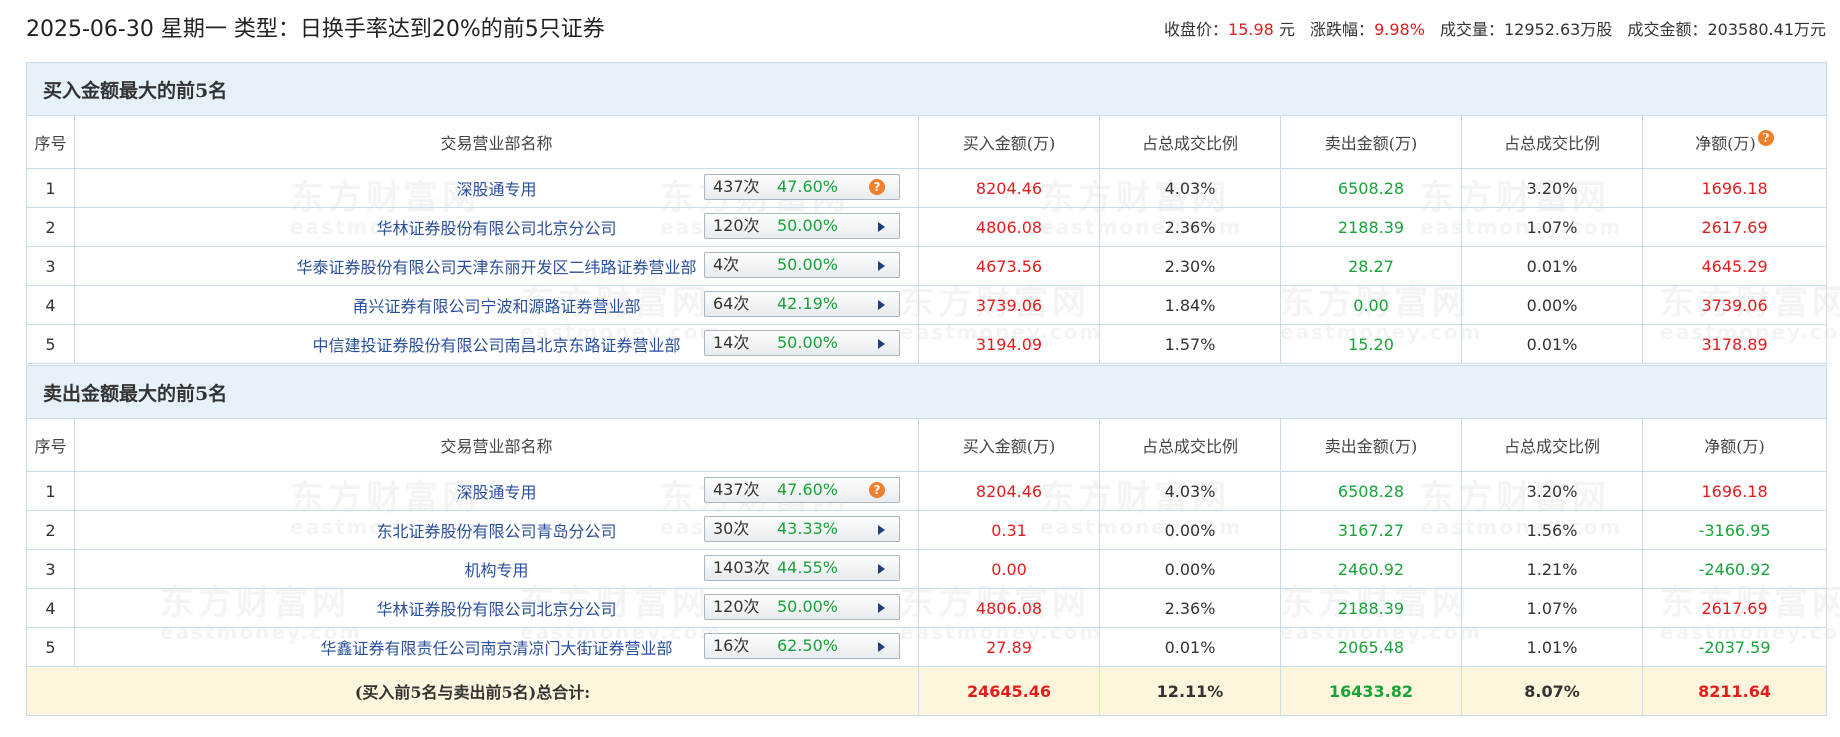 This screenshot has height=737, width=1840. Describe the element at coordinates (1667, 29) in the screenshot. I see `amount-label: 成交金额：` at that location.